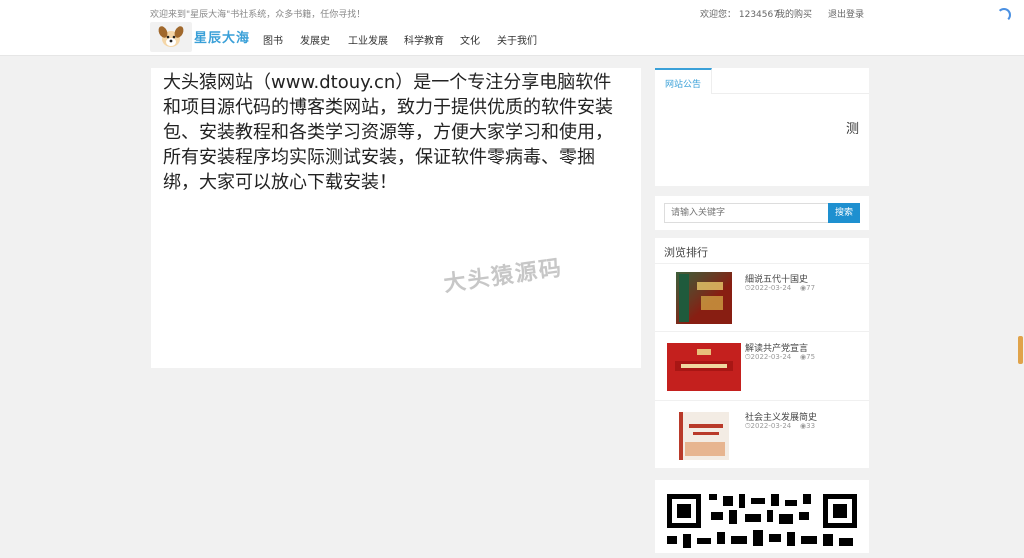 The width and height of the screenshot is (1024, 558). What do you see at coordinates (503, 276) in the screenshot?
I see `watermark-text: 大头猿源码` at bounding box center [503, 276].